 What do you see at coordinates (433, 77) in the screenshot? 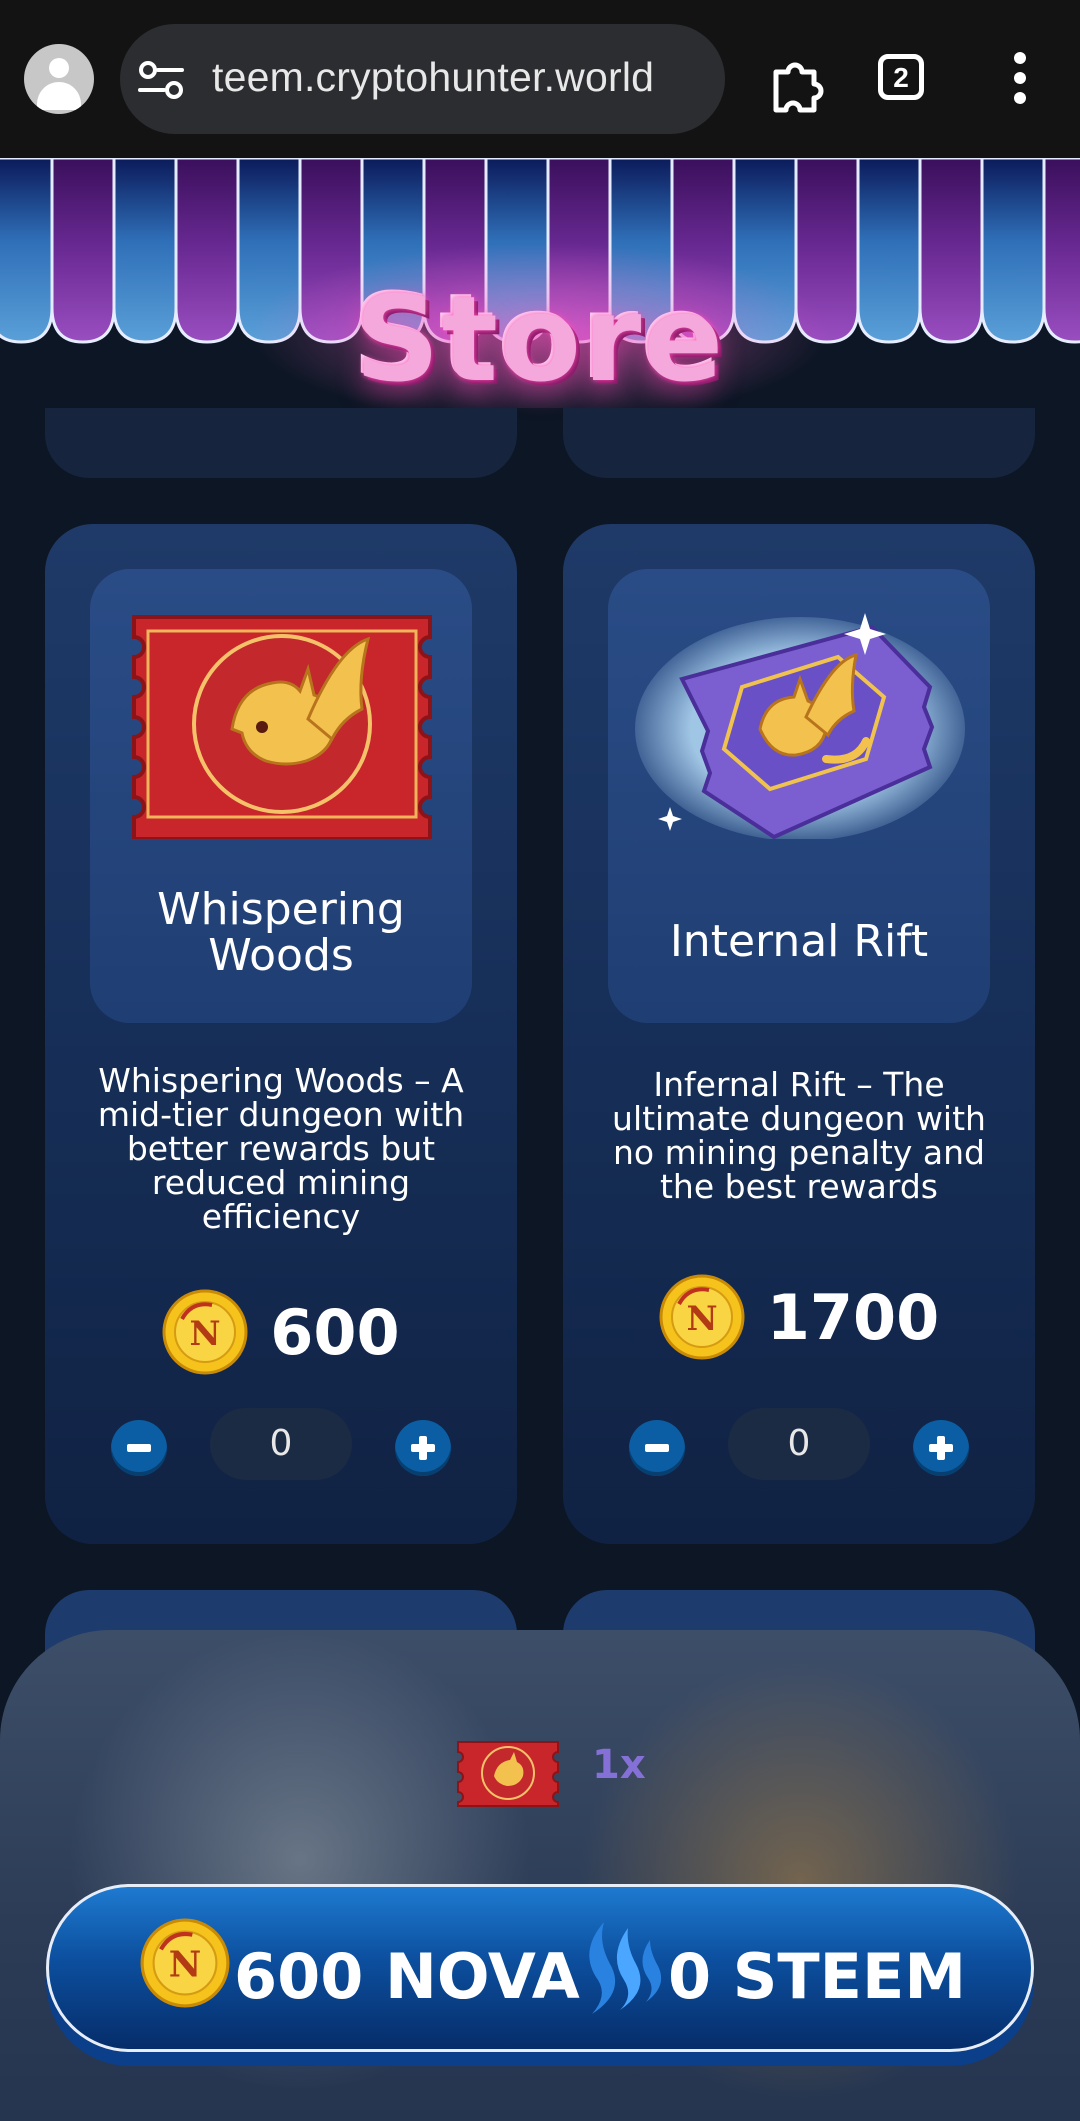
I see `url-text: teem.cryptohunter.world` at bounding box center [433, 77].